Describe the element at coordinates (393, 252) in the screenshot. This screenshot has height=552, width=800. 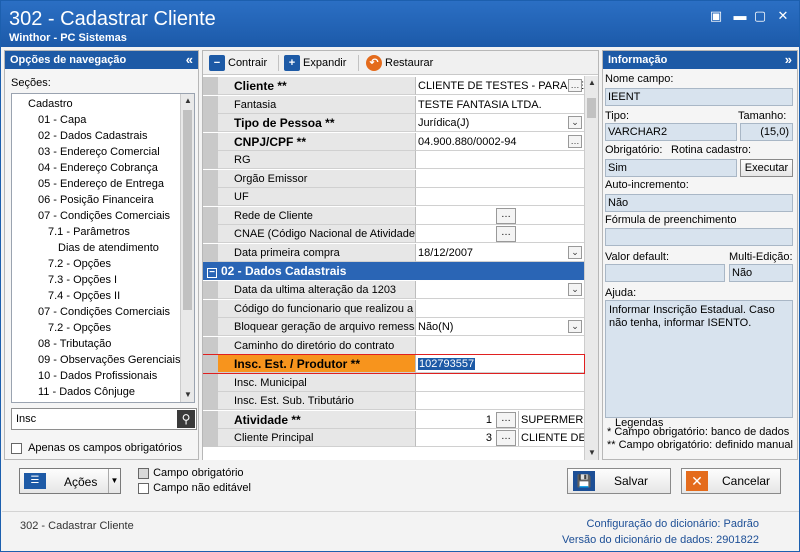
I see `grid-row: Data primeira compra 18/12/2007 ⌄` at that location.